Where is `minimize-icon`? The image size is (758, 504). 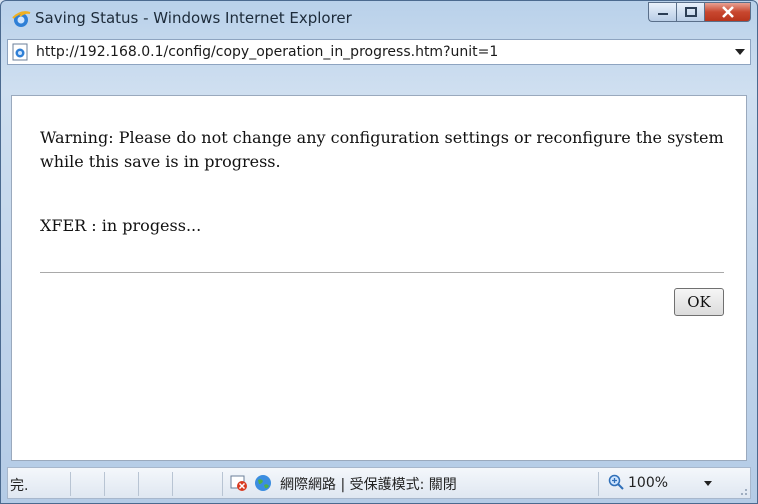 minimize-icon is located at coordinates (662, 14).